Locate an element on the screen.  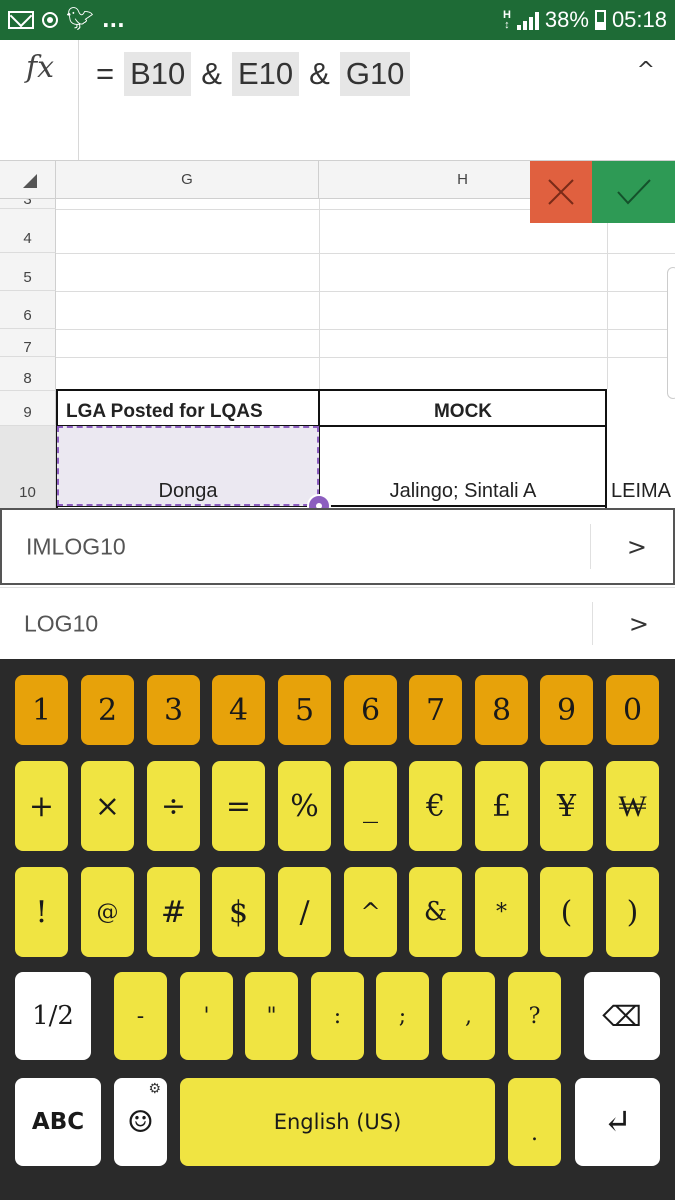
column-header-g: G is located at coordinates (187, 180).